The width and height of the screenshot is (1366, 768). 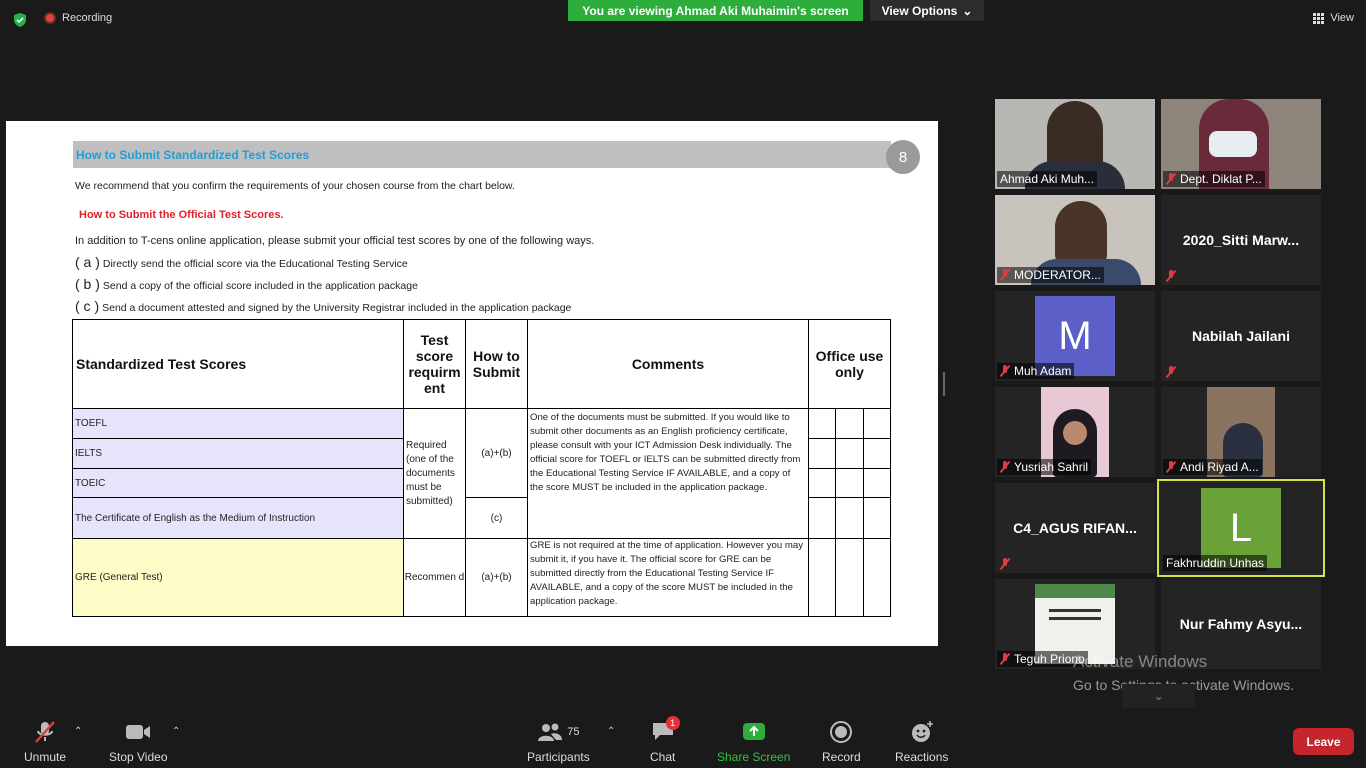 What do you see at coordinates (841, 732) in the screenshot?
I see `record-icon` at bounding box center [841, 732].